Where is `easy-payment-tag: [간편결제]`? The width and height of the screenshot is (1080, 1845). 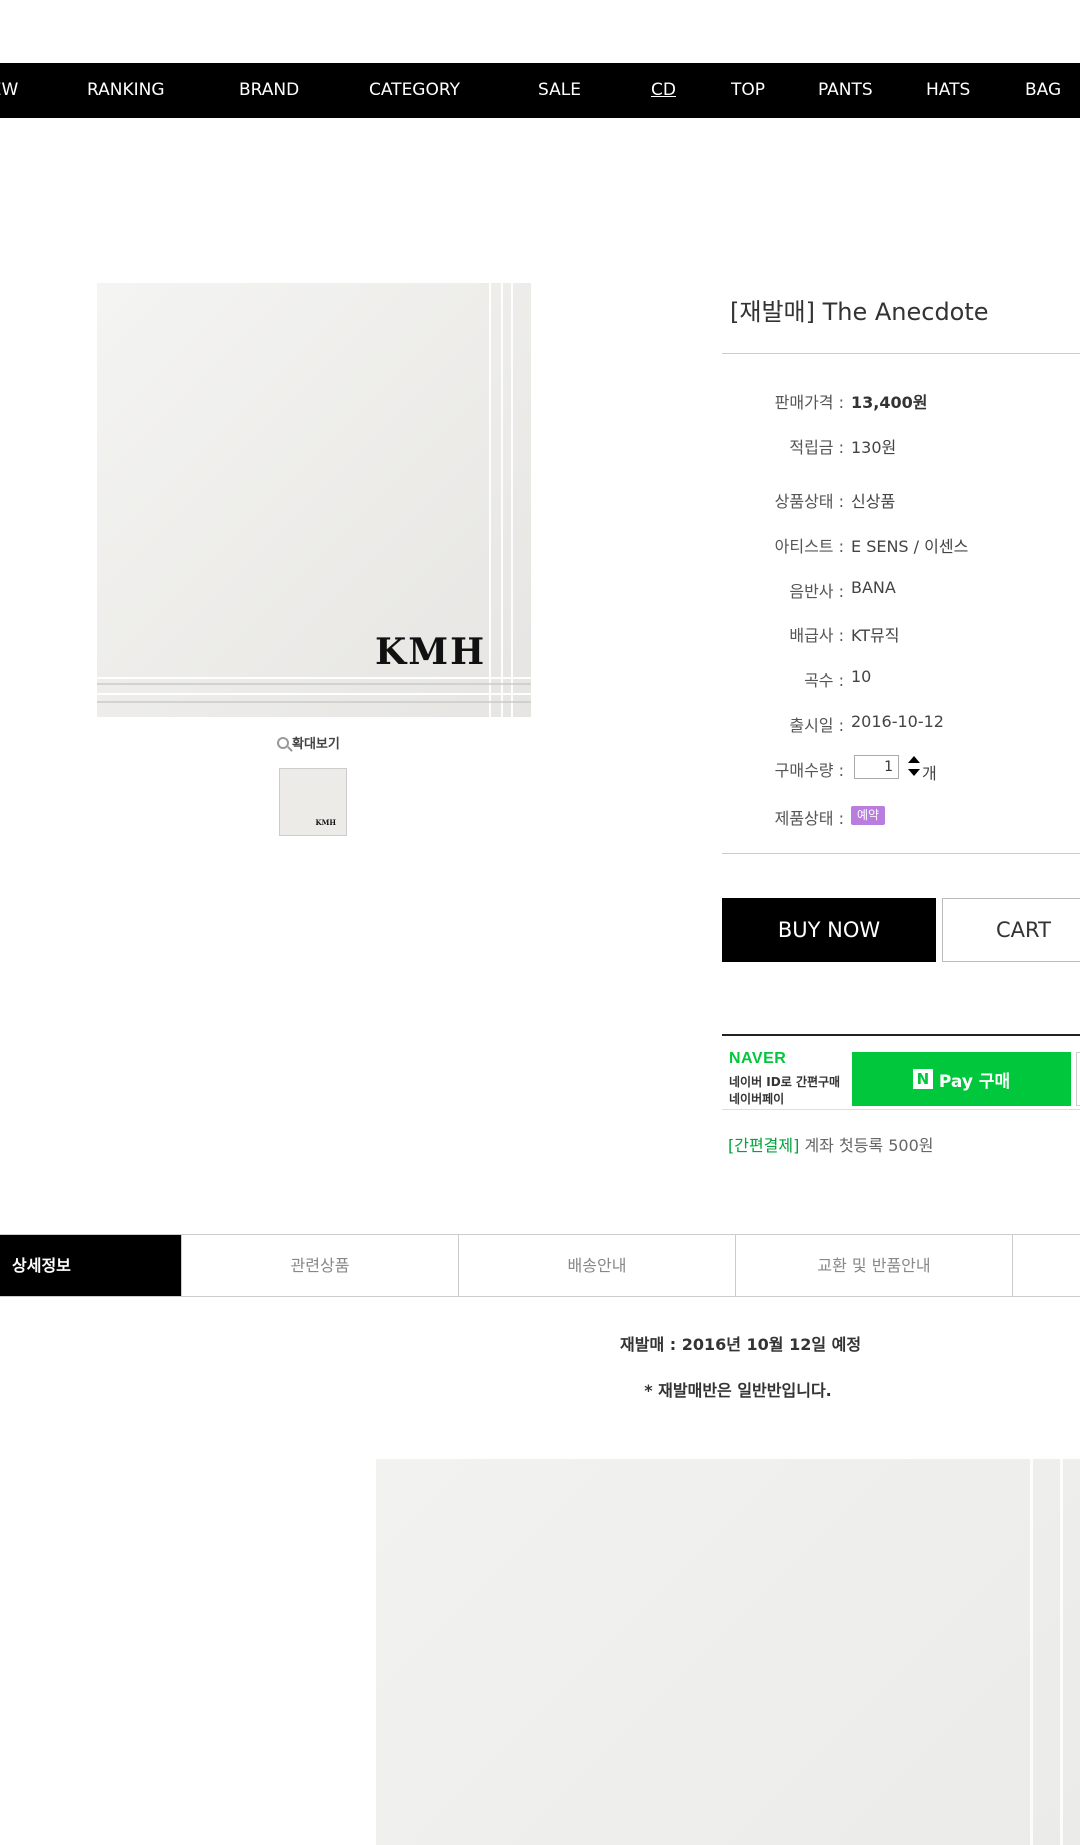
easy-payment-tag: [간편결제] is located at coordinates (764, 1145).